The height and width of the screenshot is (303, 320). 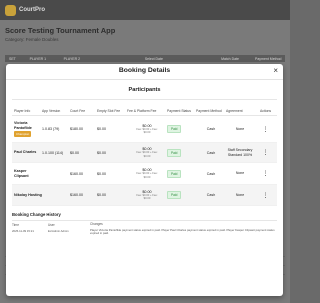 I want to click on court-fee-cell: $0.00, so click(x=74, y=152).